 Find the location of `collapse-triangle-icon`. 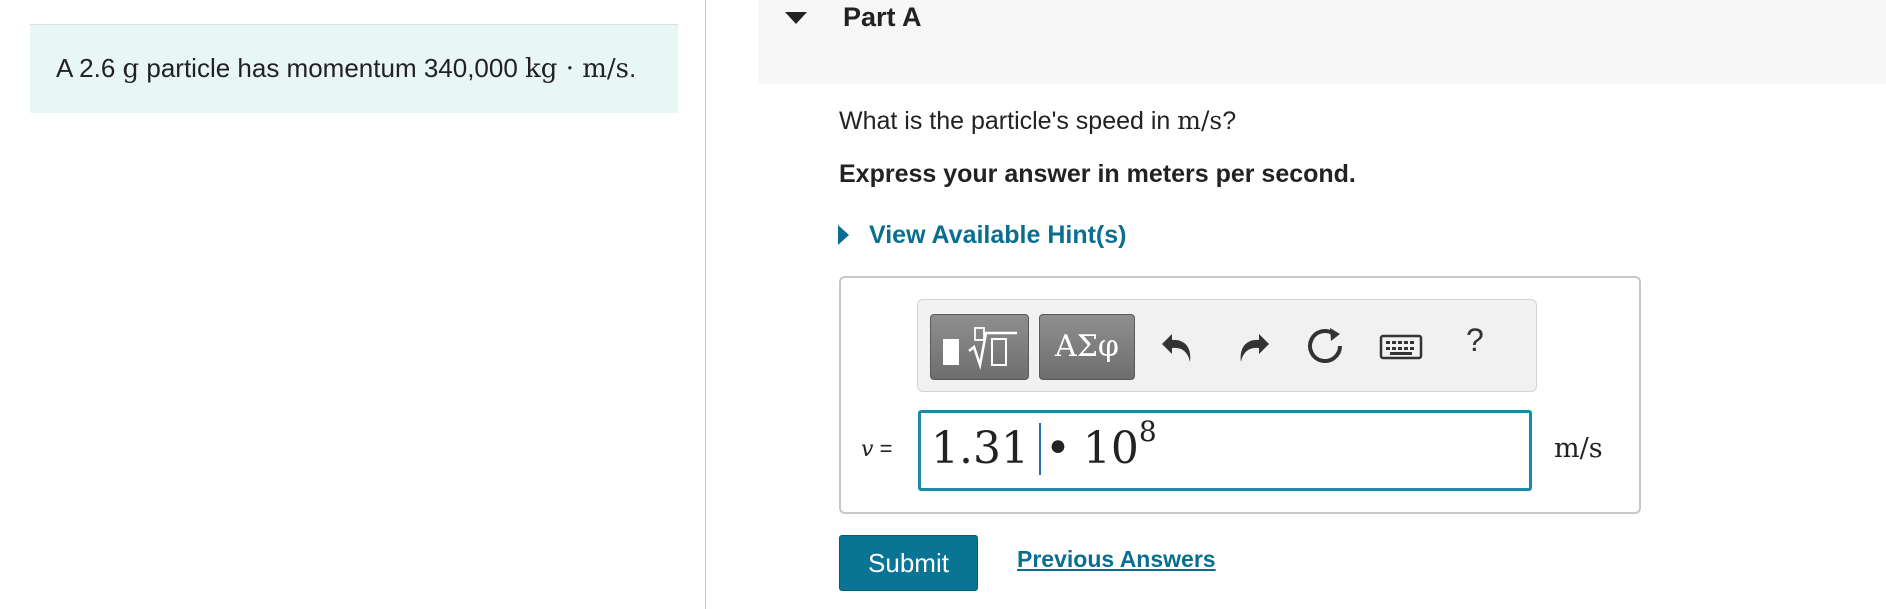

collapse-triangle-icon is located at coordinates (796, 18).